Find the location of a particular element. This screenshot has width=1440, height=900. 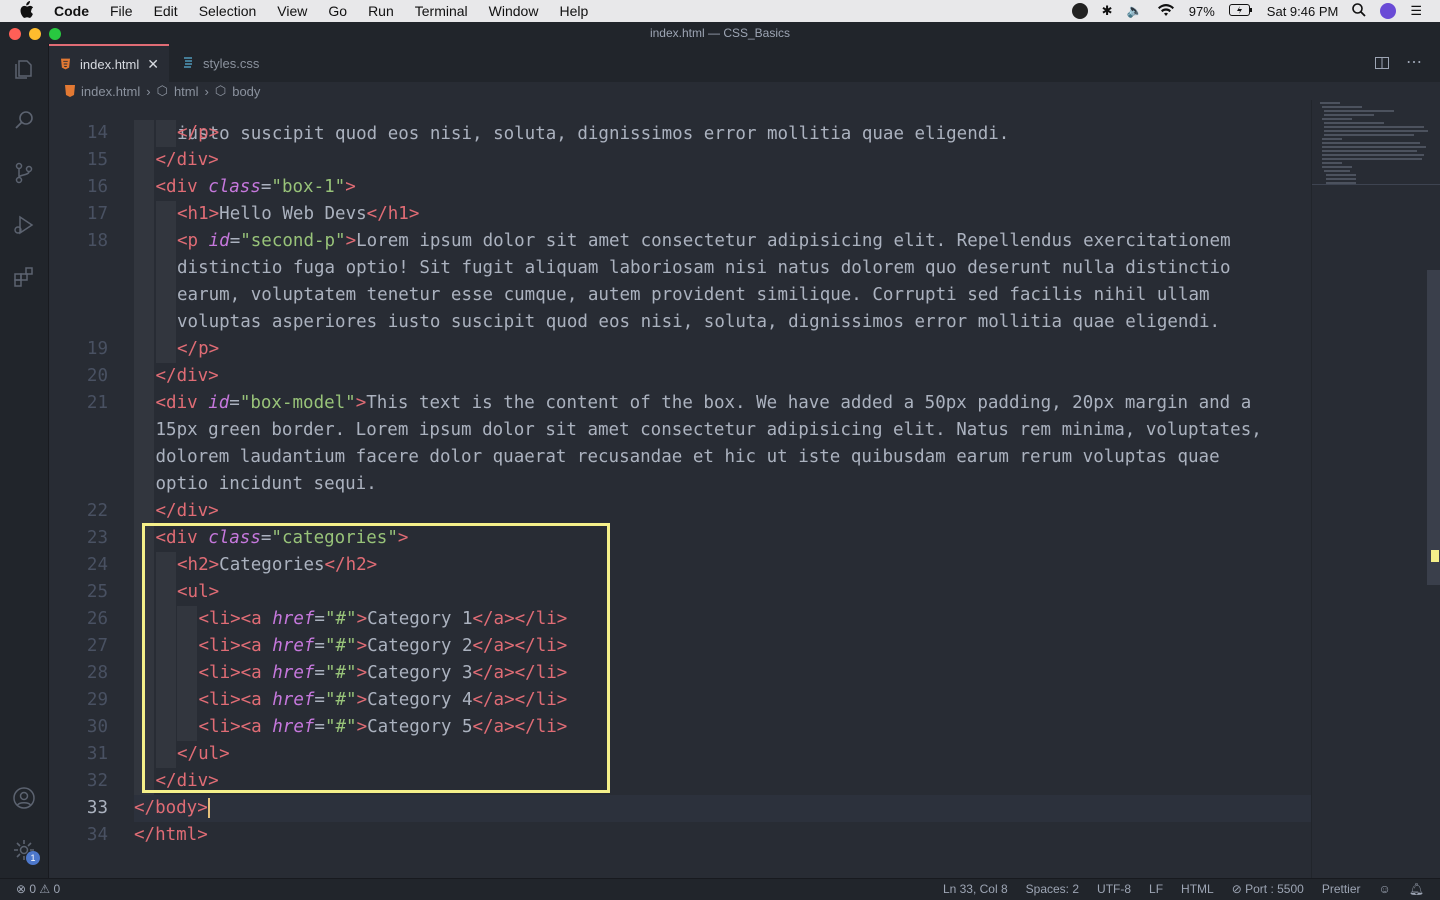

menu-edit: Edit is located at coordinates (166, 11).